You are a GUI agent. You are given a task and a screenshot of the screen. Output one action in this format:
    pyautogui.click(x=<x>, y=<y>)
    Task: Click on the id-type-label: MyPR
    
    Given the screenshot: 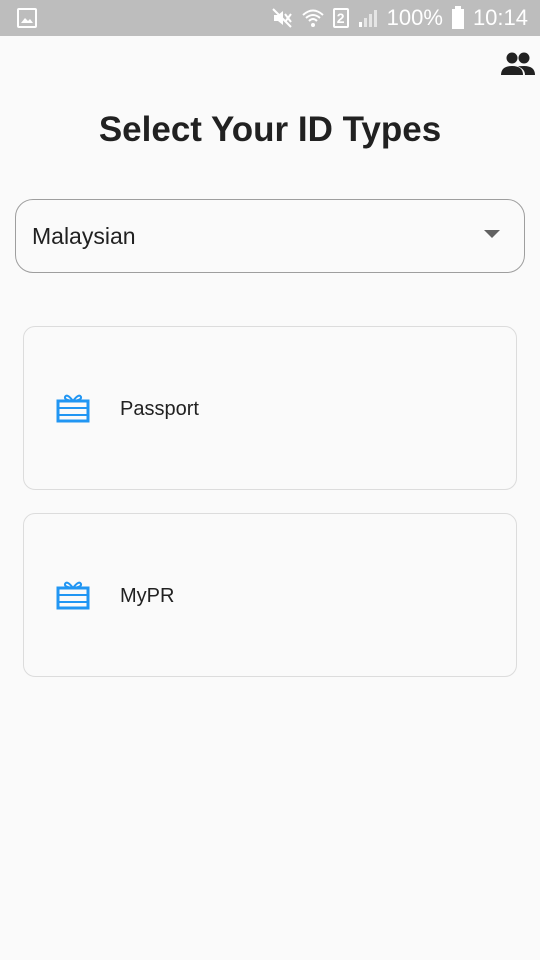 What is the action you would take?
    pyautogui.click(x=147, y=595)
    